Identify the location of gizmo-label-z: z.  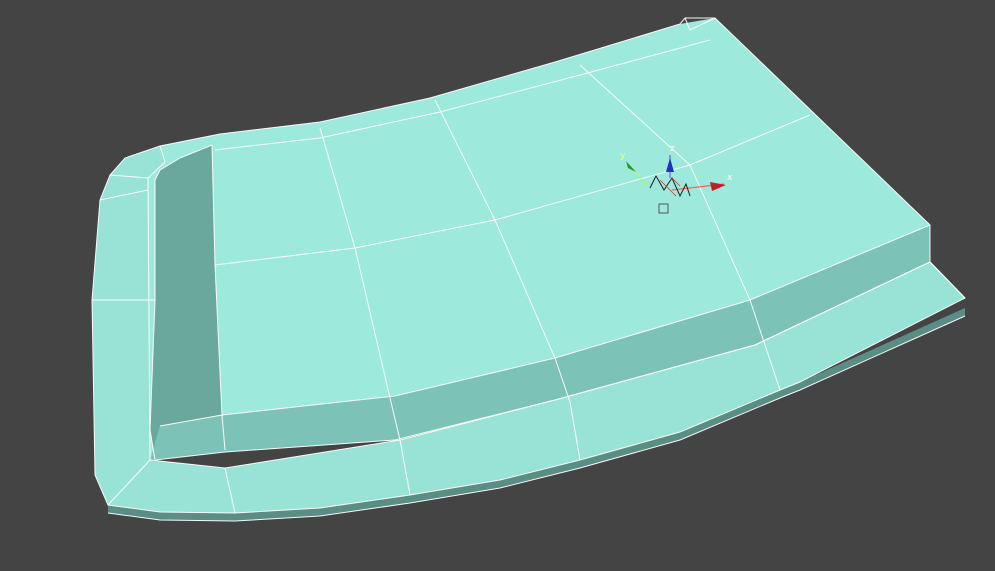
(672, 149).